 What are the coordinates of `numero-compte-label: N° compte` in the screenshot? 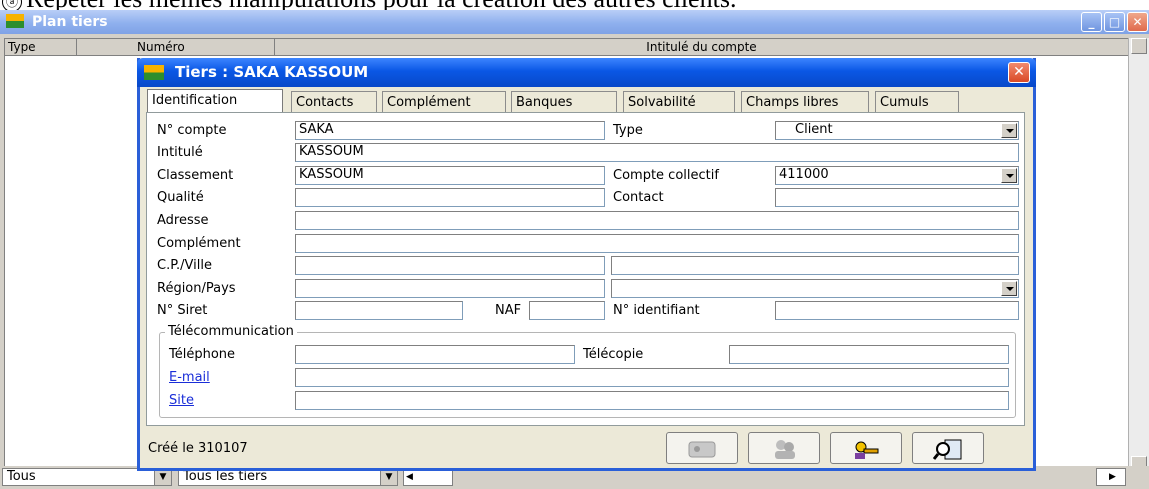 It's located at (192, 130).